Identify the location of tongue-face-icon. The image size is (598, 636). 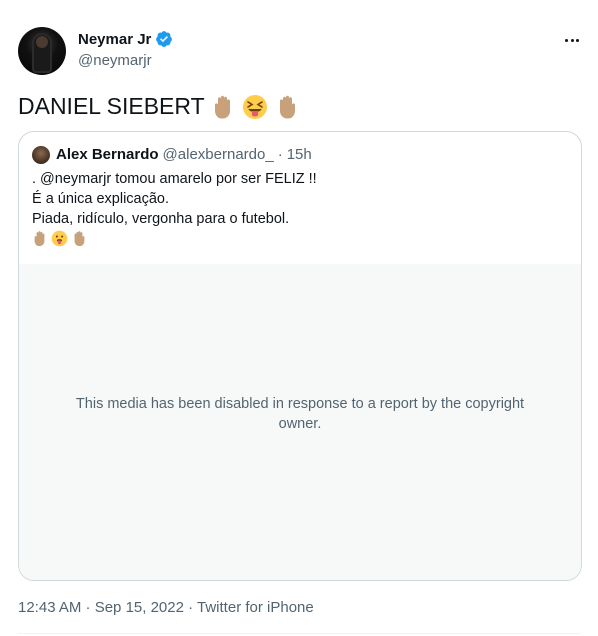
(59, 238).